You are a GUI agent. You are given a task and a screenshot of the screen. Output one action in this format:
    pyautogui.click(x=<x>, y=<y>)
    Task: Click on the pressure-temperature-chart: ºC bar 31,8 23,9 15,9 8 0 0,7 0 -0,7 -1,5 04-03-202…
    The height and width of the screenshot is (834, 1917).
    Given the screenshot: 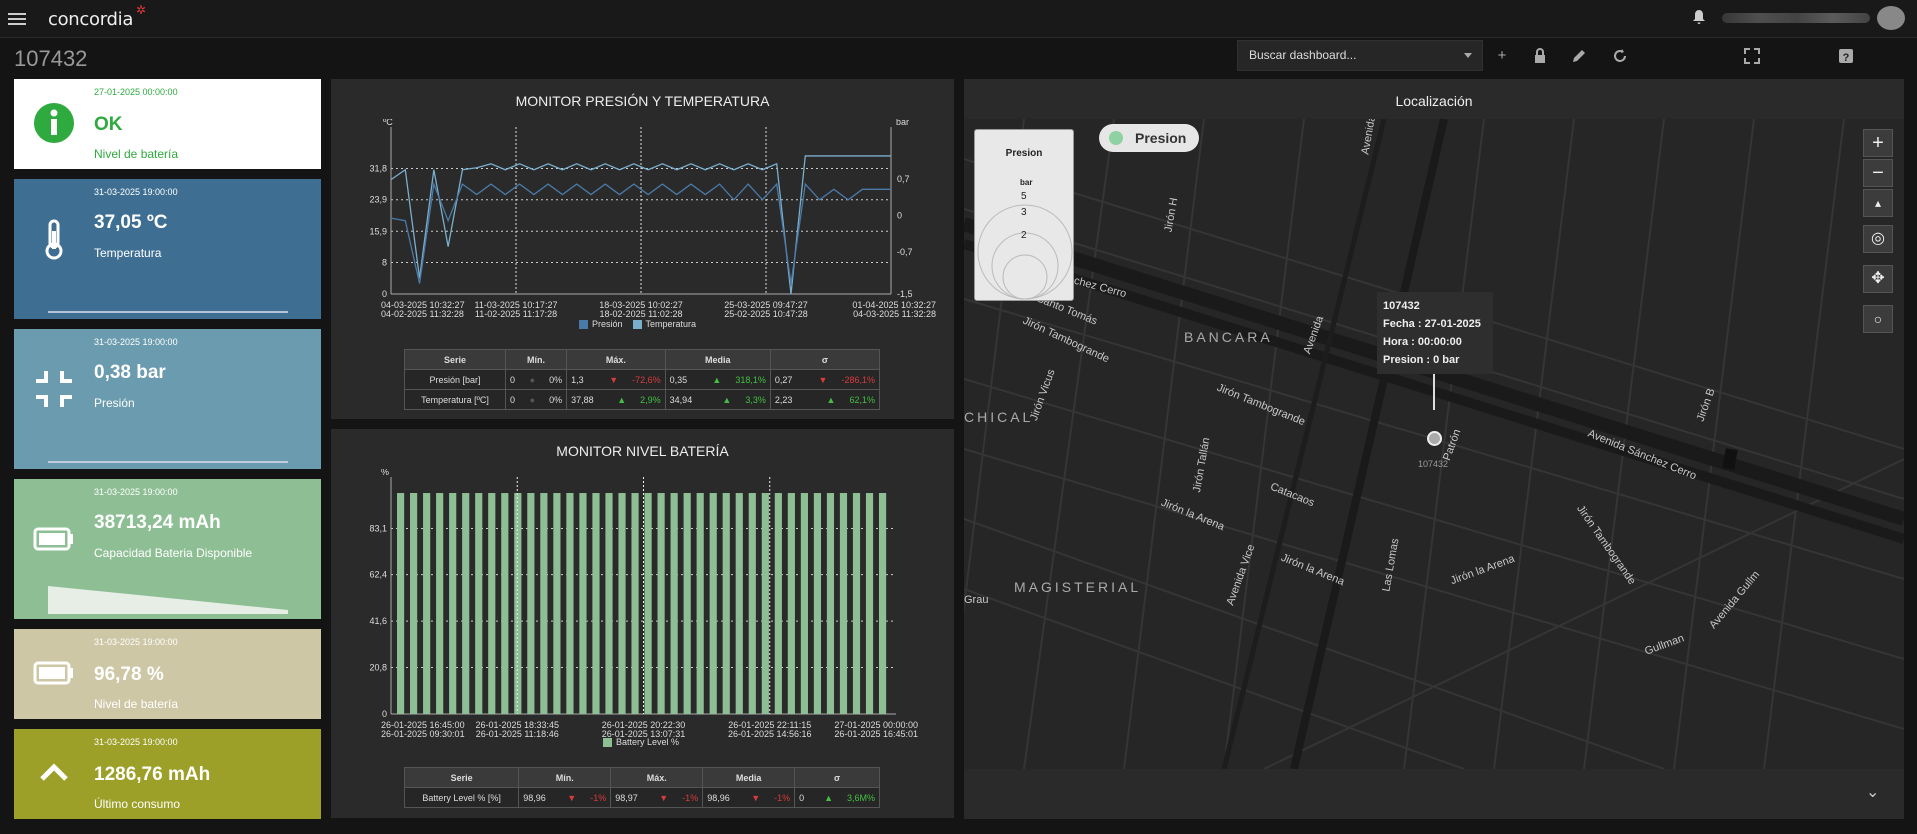 What is the action you would take?
    pyautogui.click(x=642, y=219)
    